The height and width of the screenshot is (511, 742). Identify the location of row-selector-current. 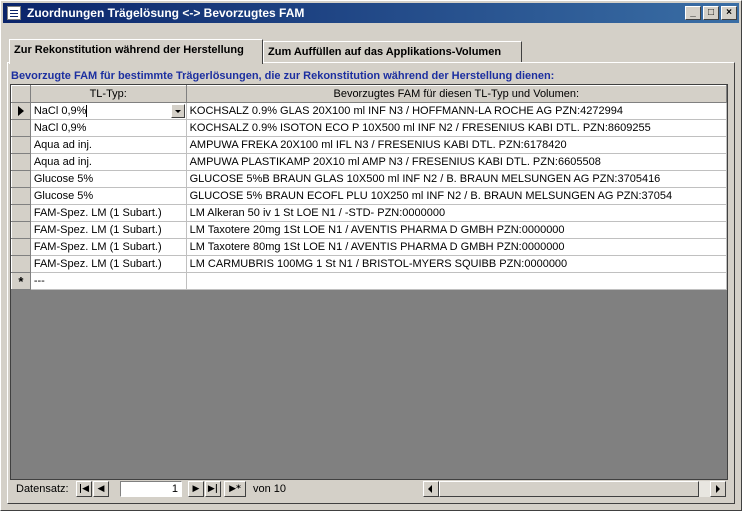
(21, 111).